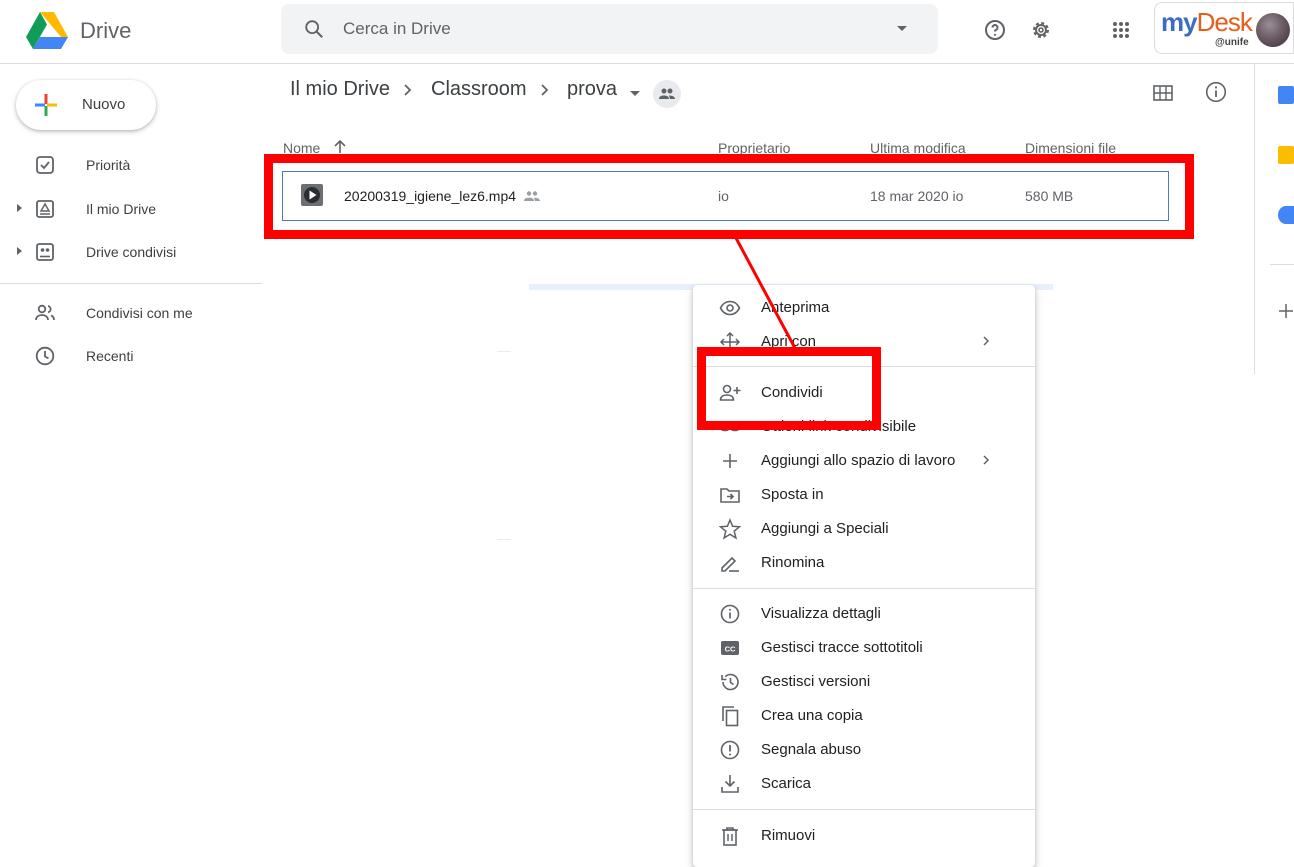 The image size is (1294, 867). What do you see at coordinates (592, 89) in the screenshot?
I see `breadcrumb-current-folder: prova` at bounding box center [592, 89].